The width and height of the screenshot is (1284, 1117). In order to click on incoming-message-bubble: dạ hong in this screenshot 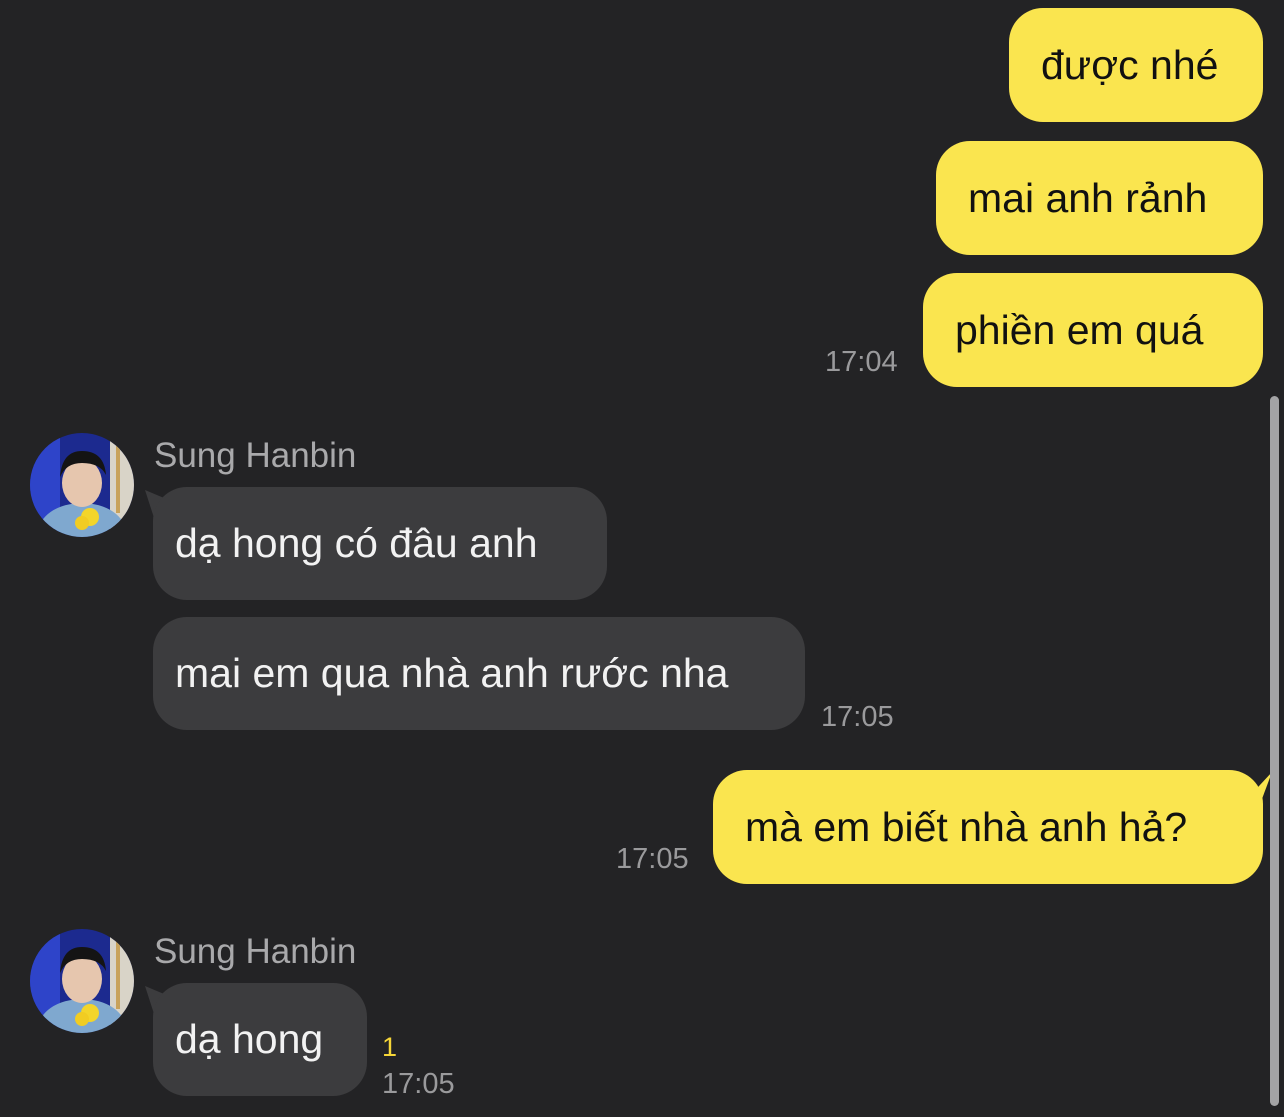, I will do `click(260, 1039)`.